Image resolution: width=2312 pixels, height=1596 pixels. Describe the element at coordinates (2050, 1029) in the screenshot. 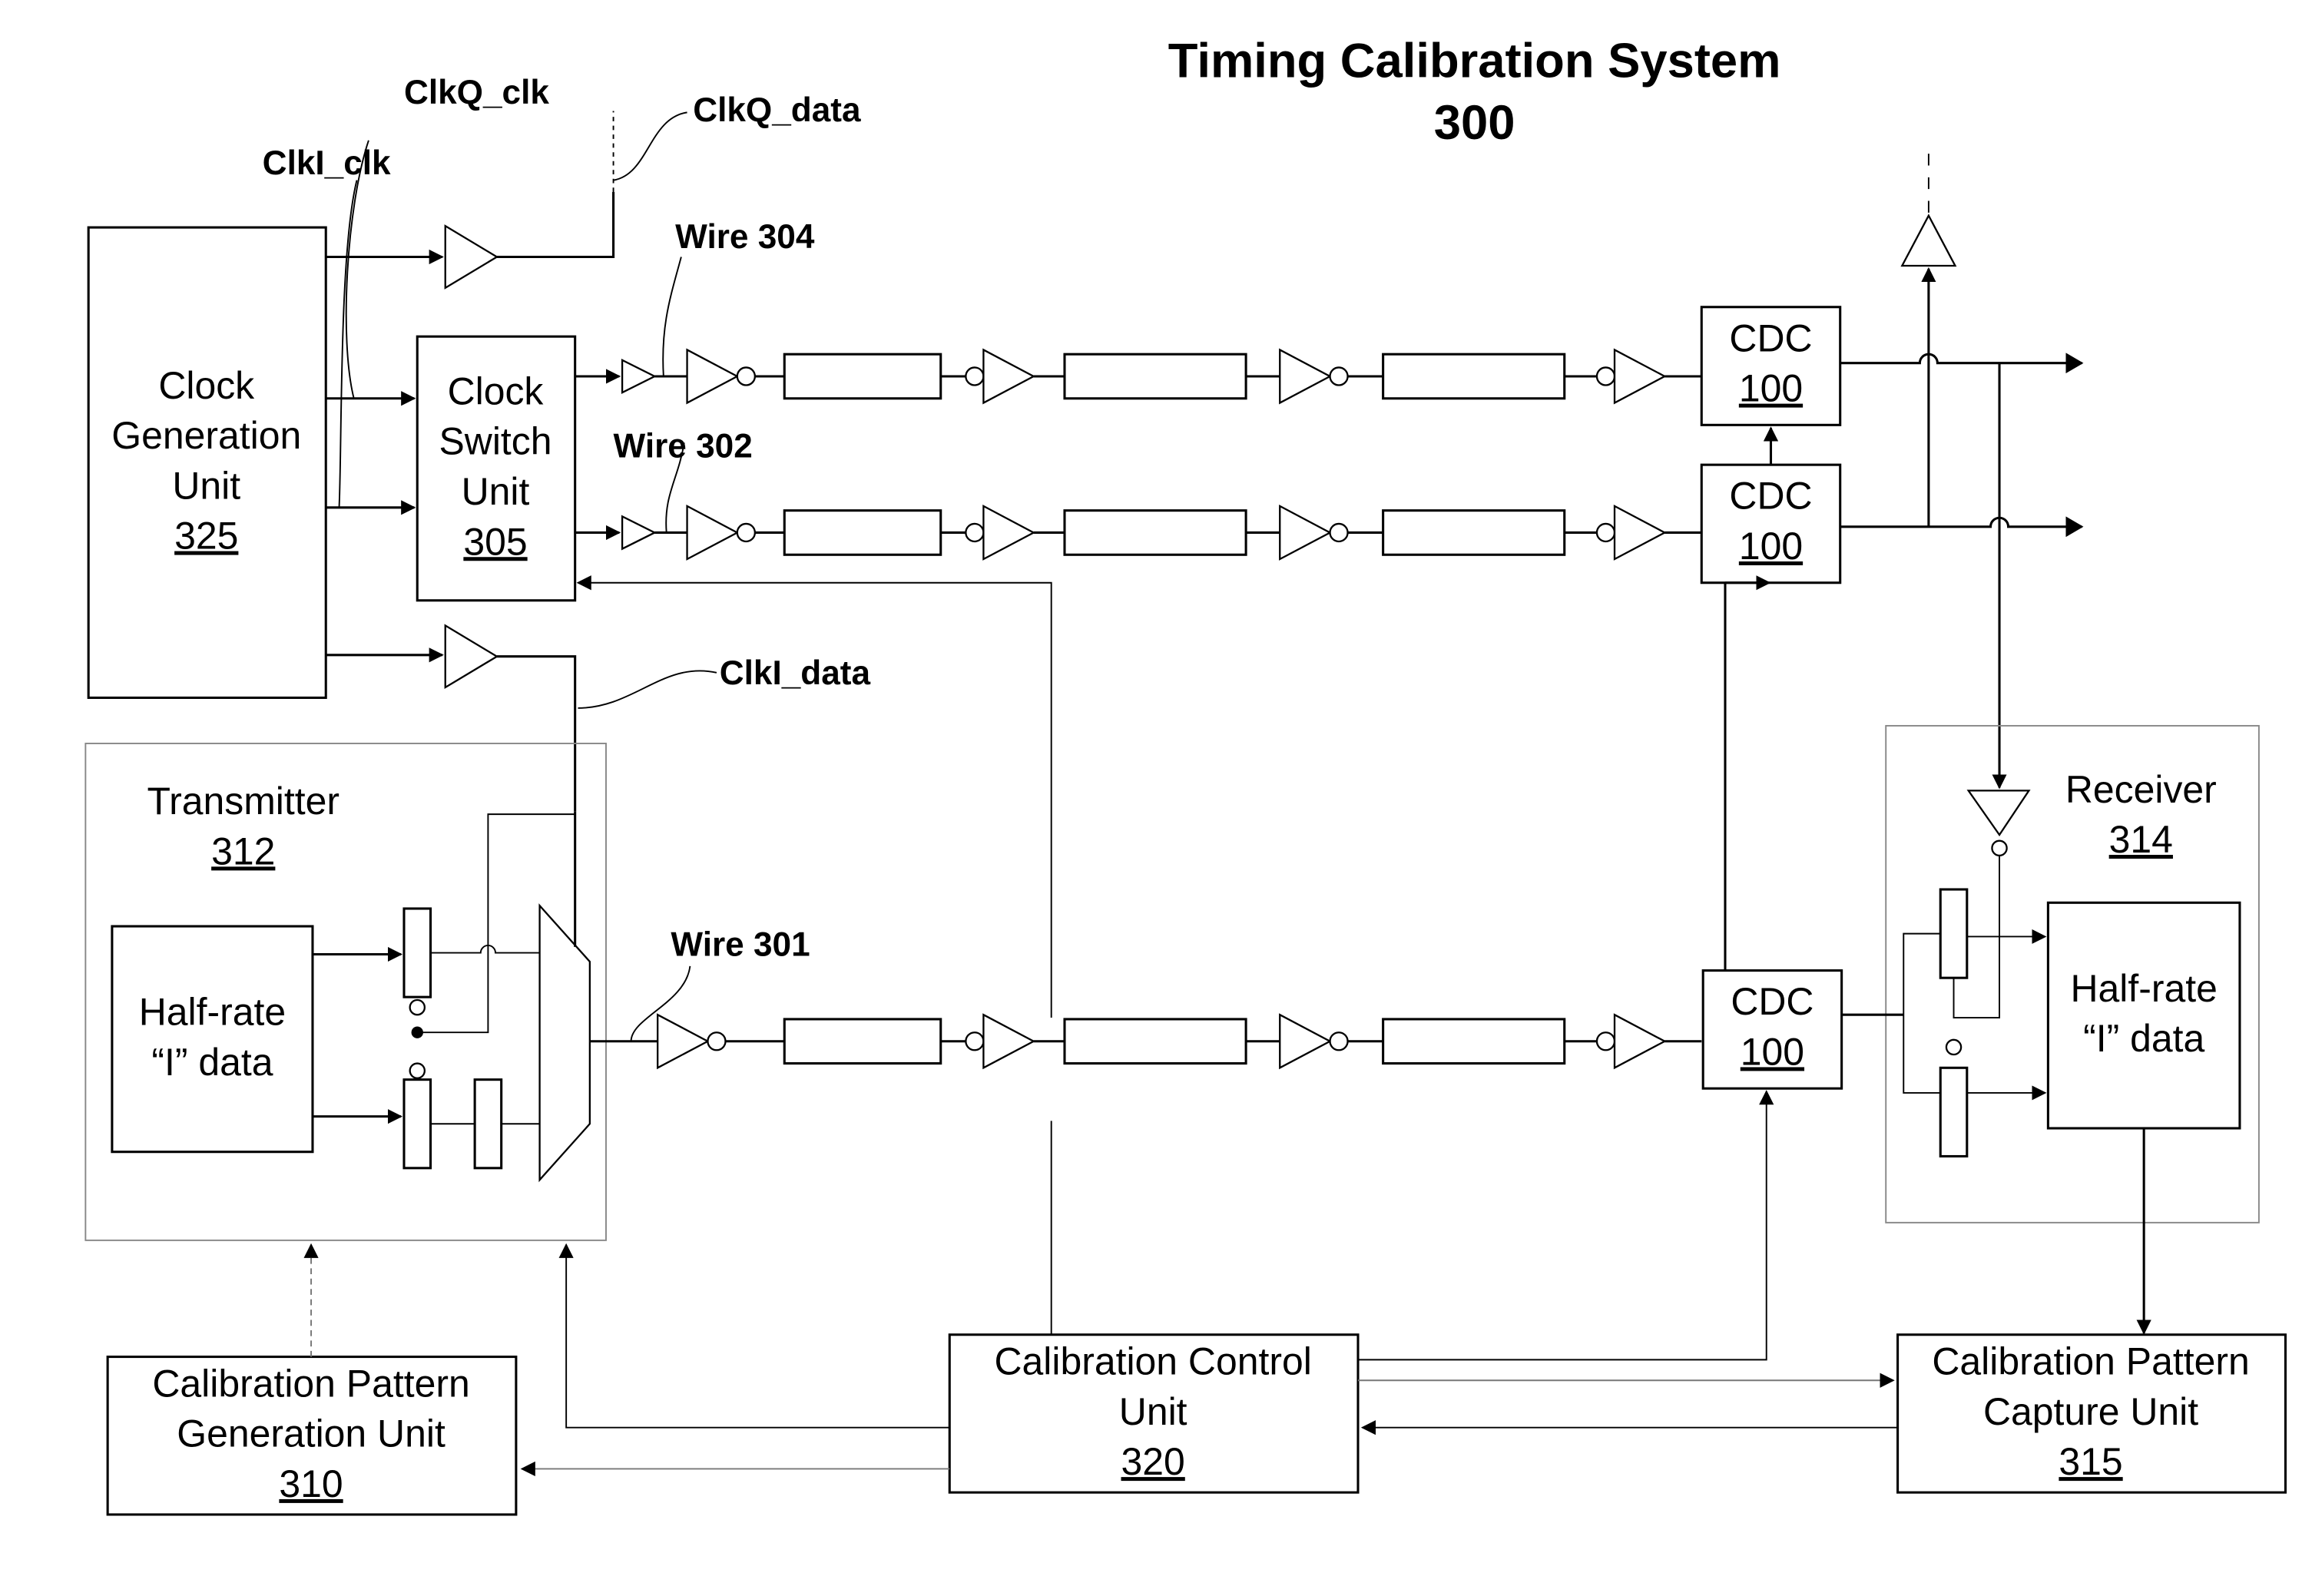

I see `receiver: Receiver 314 Half-rate “I” data` at that location.